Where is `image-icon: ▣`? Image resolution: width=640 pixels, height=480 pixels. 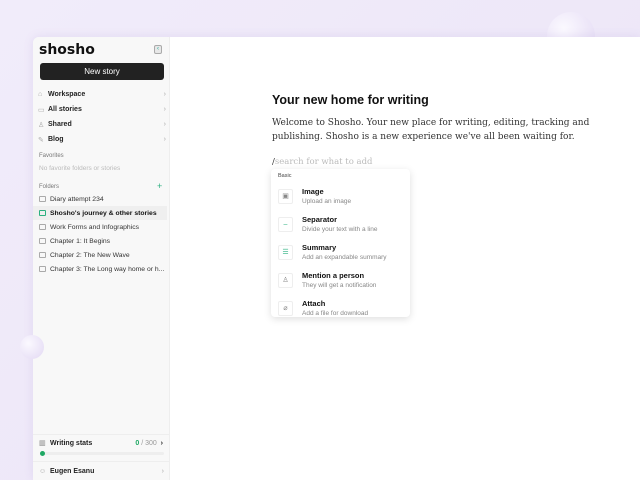 image-icon: ▣ is located at coordinates (285, 196).